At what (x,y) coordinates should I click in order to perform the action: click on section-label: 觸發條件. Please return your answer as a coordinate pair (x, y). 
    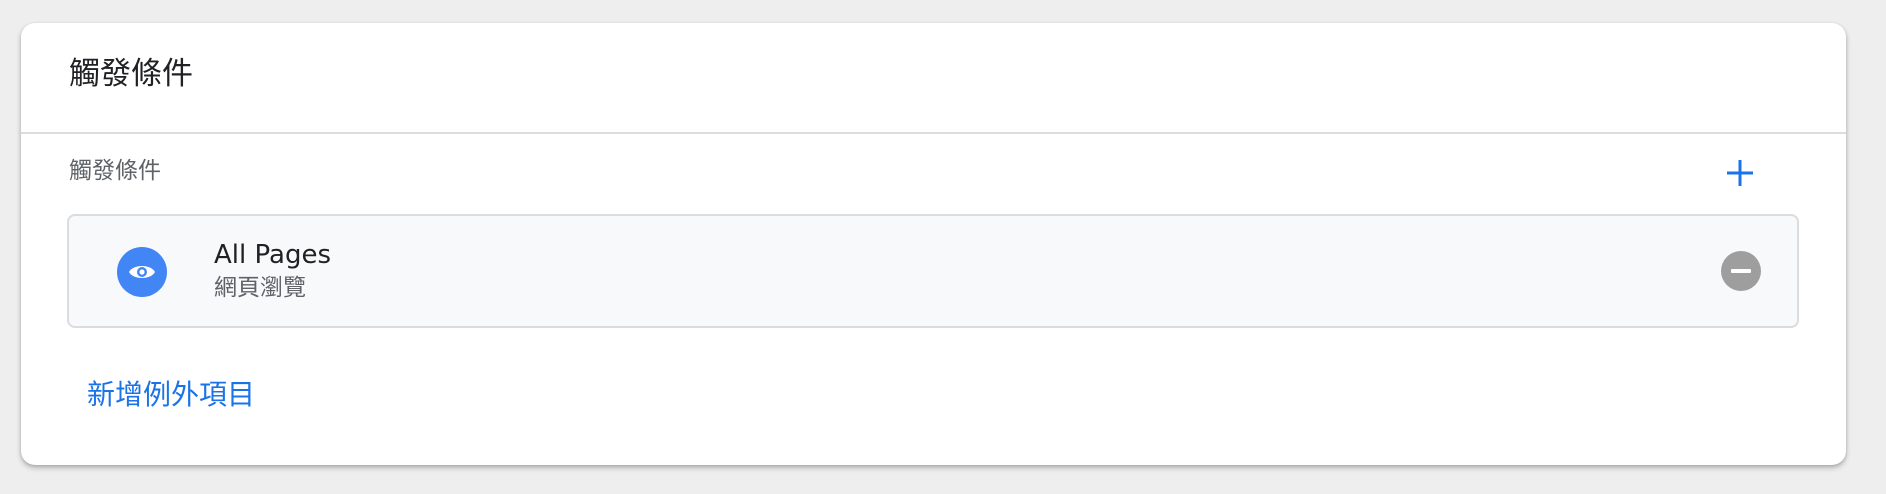
    Looking at the image, I should click on (115, 171).